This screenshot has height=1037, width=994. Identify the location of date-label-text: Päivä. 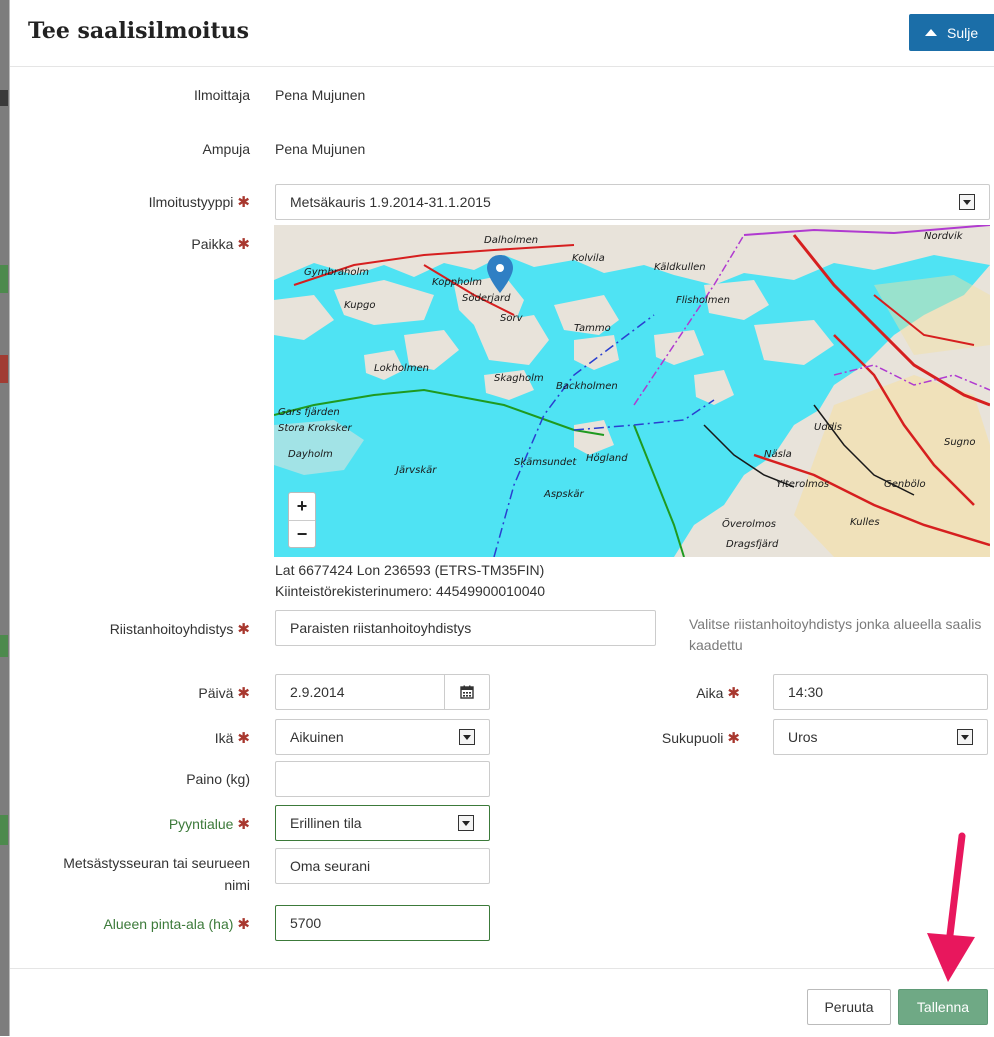
(216, 693).